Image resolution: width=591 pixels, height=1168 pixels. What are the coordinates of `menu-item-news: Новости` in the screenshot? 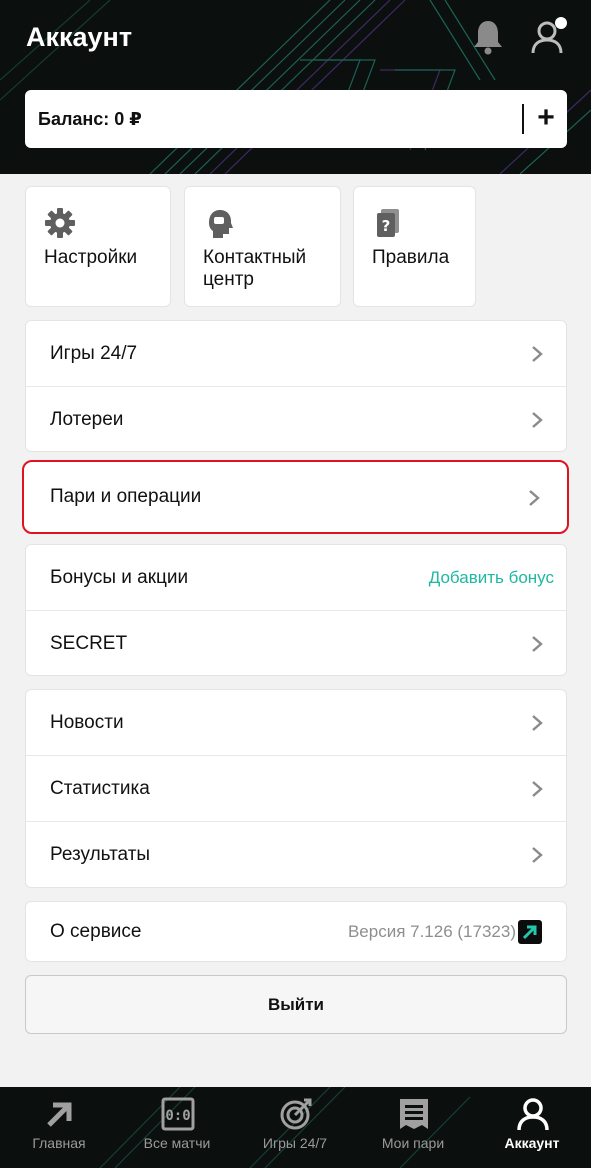 It's located at (296, 723).